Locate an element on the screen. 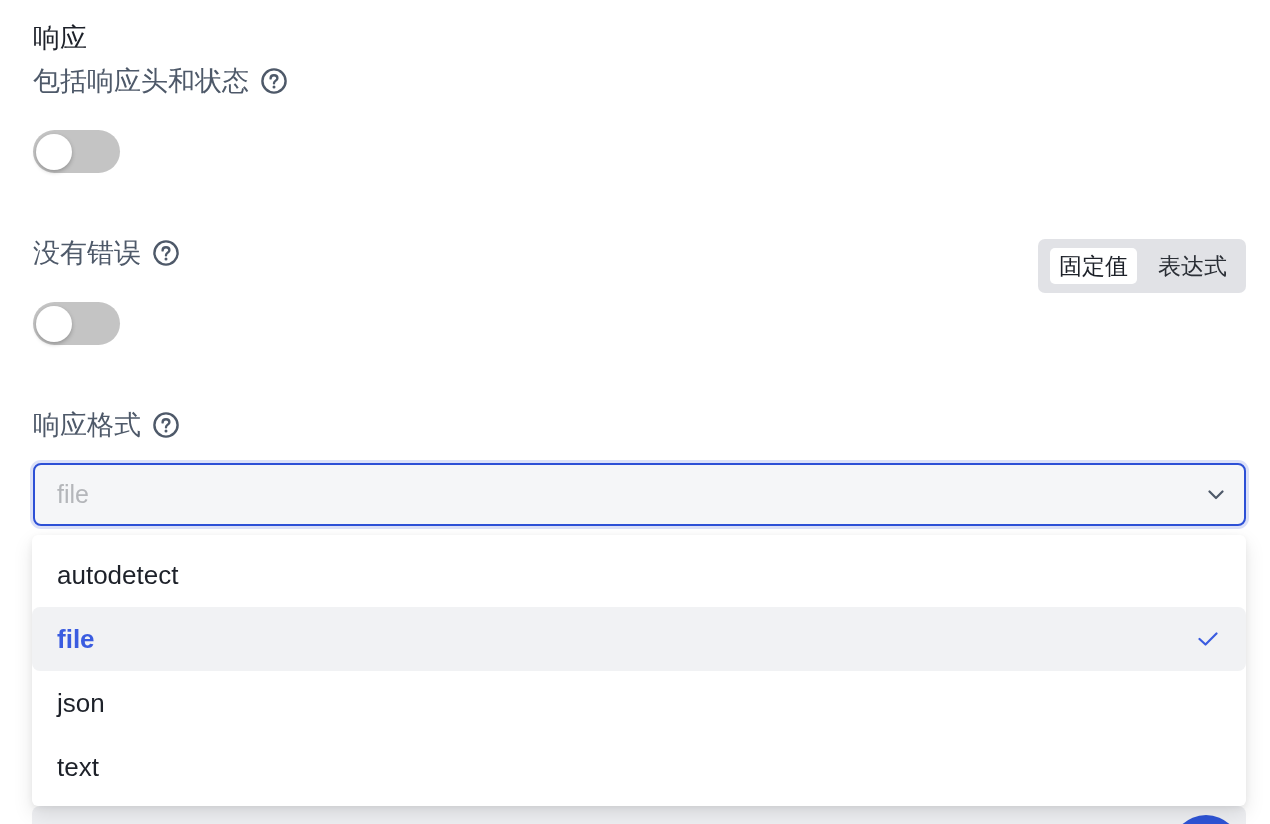 This screenshot has height=824, width=1270. dropdown-option: file is located at coordinates (639, 639).